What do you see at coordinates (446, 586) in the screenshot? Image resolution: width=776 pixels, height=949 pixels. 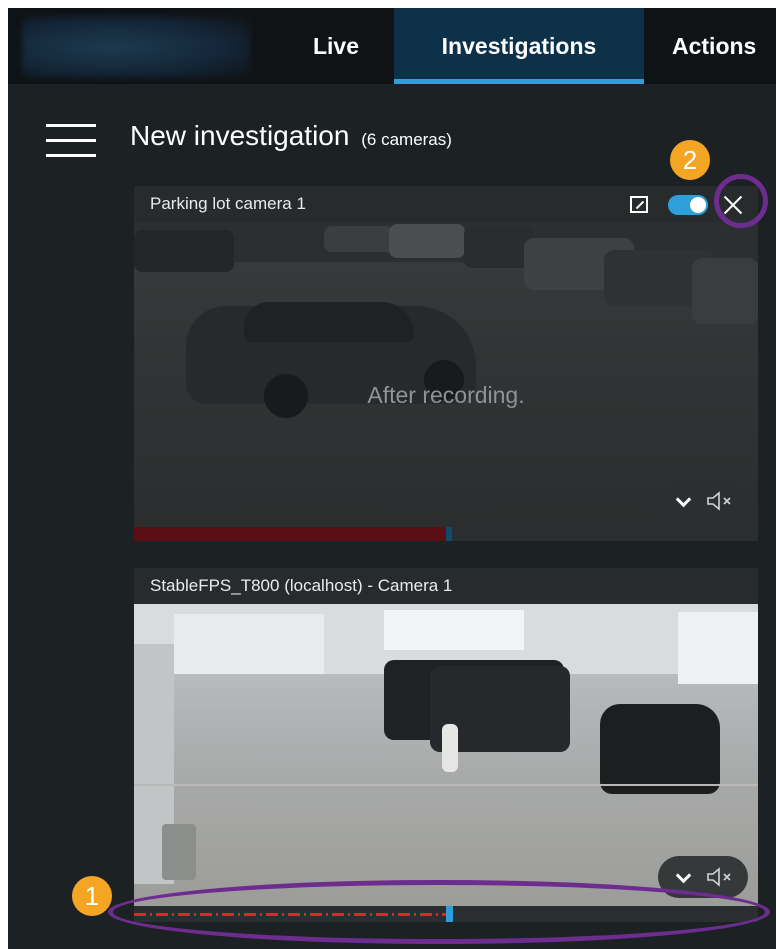 I see `camera-name: StableFPS_T800 (localhost) - Camera 1` at bounding box center [446, 586].